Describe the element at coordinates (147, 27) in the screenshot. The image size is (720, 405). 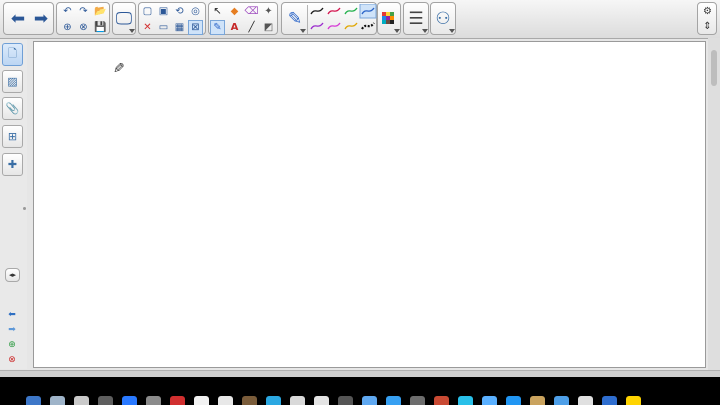
I see `delete-icon: ✕` at that location.